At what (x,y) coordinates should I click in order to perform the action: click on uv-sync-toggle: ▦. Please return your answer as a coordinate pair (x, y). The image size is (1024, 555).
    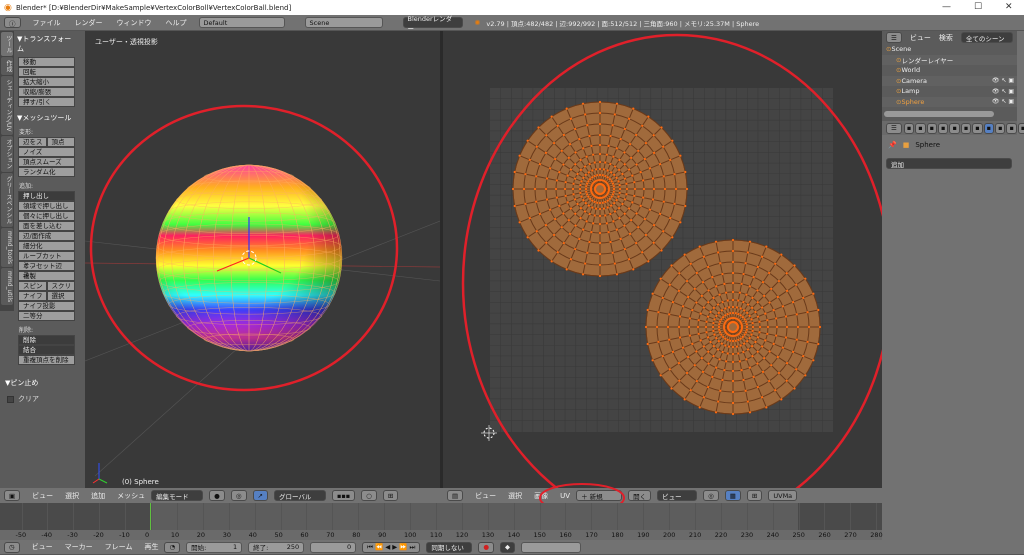
    Looking at the image, I should click on (732, 495).